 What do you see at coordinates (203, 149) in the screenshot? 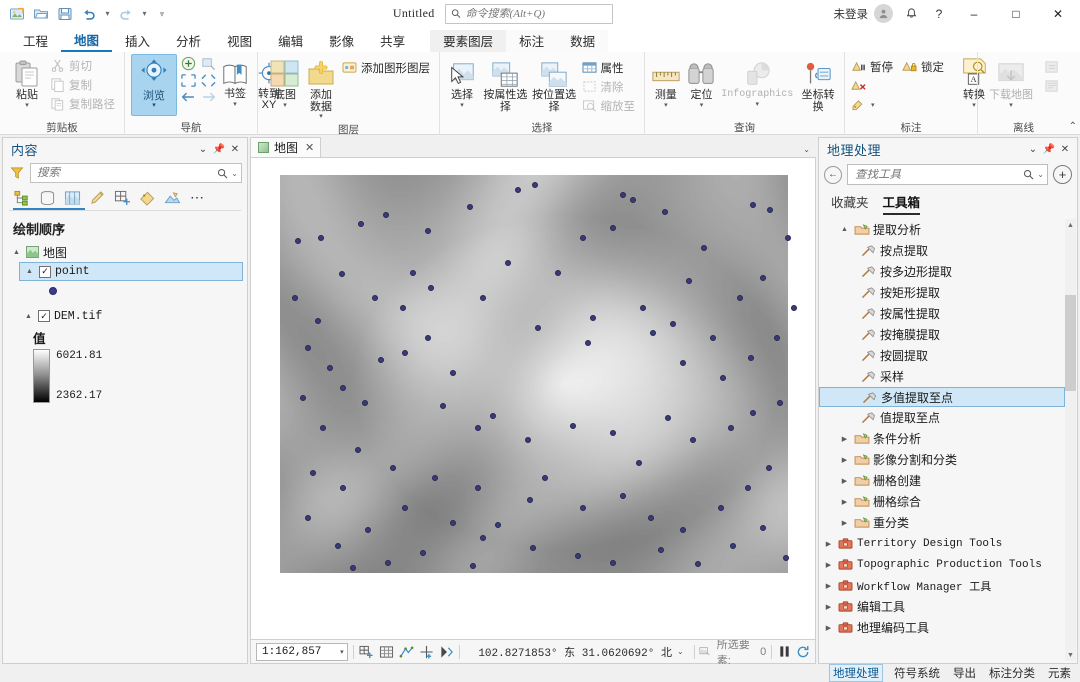
I see `contents-menu-icon: ⌄` at bounding box center [203, 149].